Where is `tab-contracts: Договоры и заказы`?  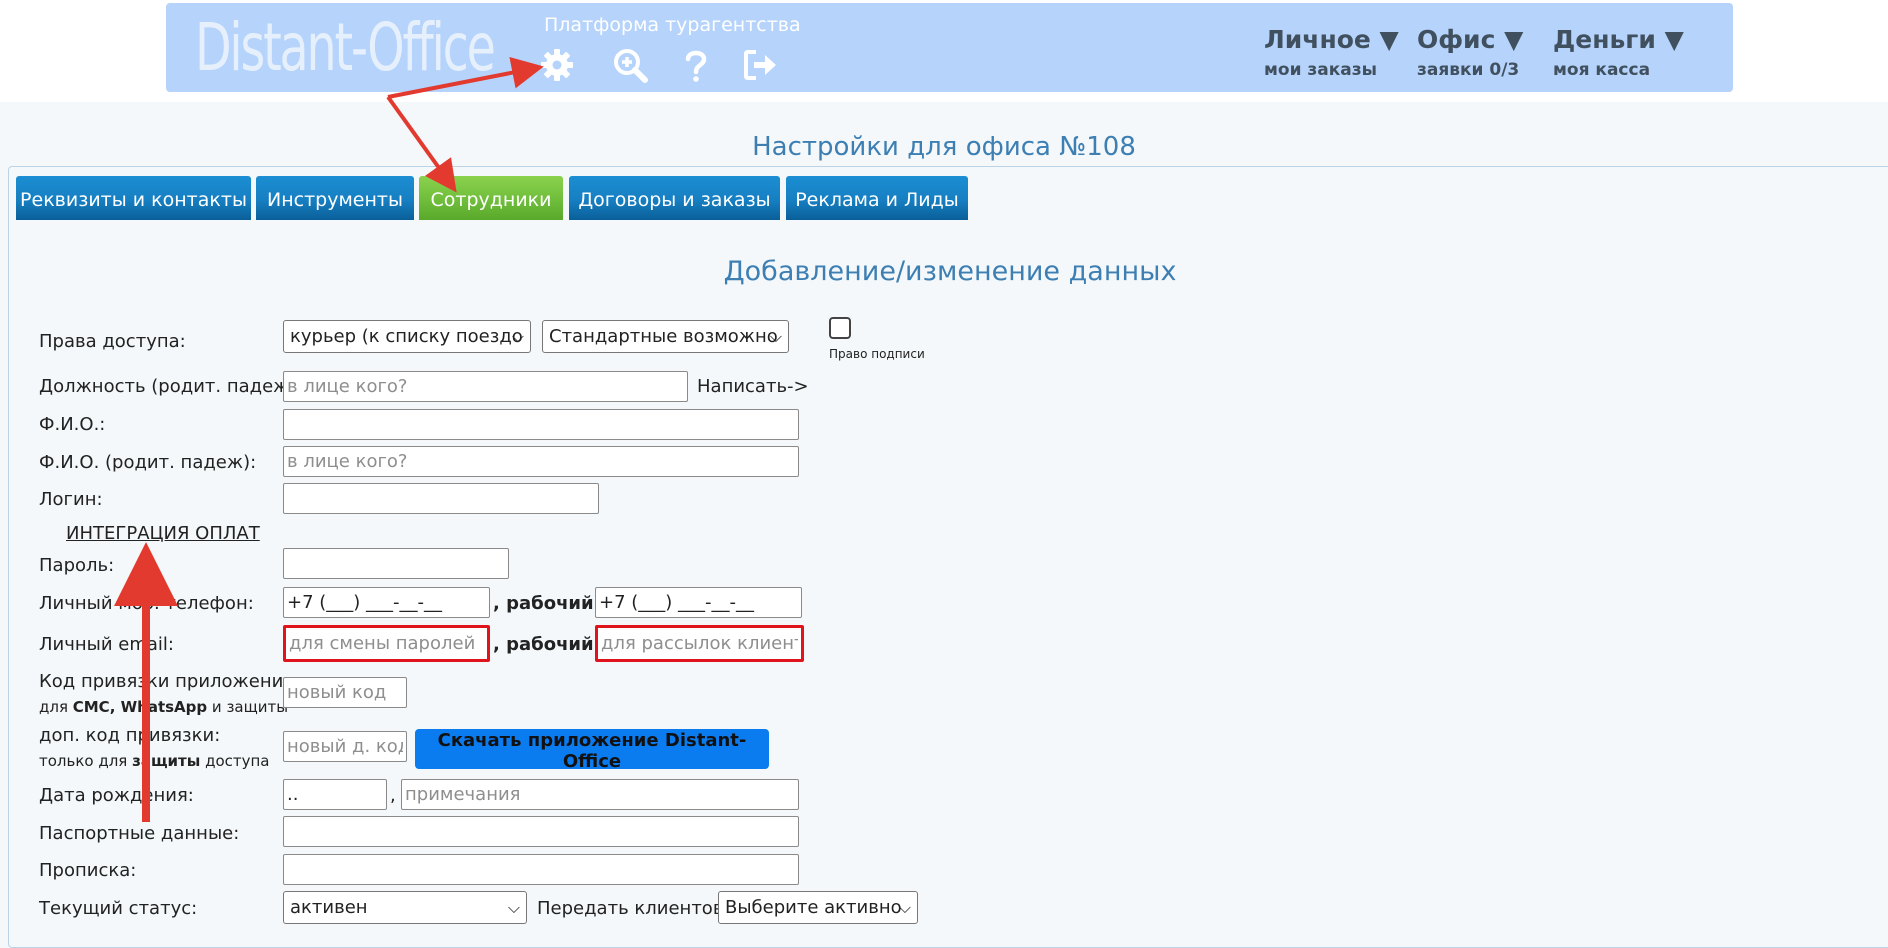 tab-contracts: Договоры и заказы is located at coordinates (674, 198).